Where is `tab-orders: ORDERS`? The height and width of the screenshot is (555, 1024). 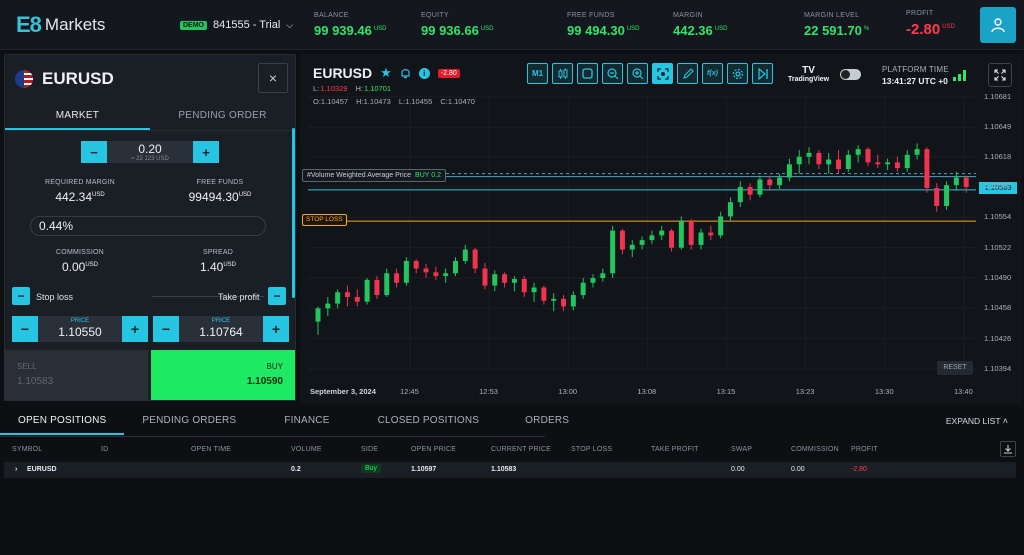 tab-orders: ORDERS is located at coordinates (547, 420).